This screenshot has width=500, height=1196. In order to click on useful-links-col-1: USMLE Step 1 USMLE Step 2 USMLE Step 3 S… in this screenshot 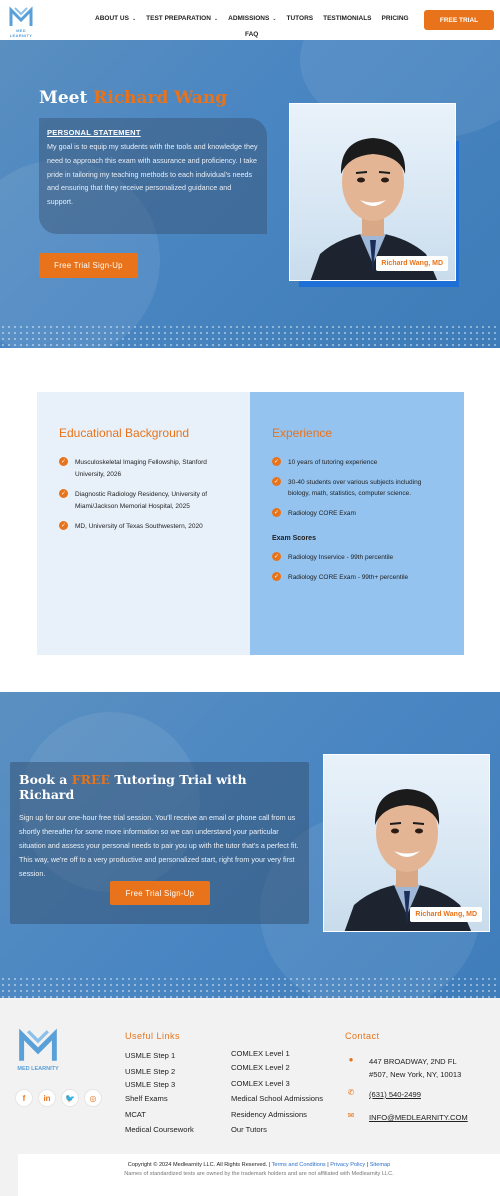, I will do `click(159, 1093)`.